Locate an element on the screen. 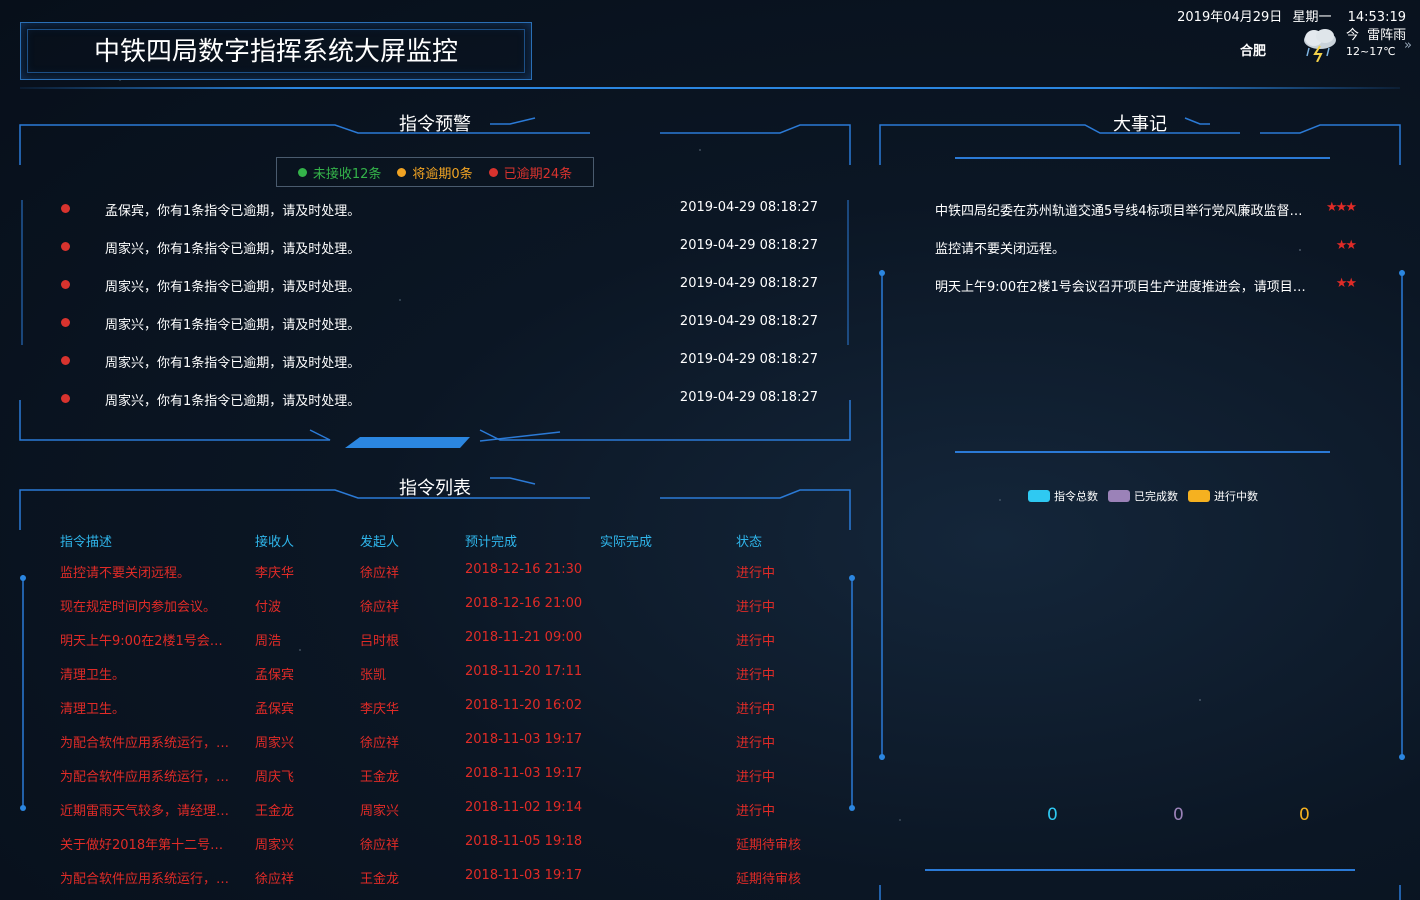 This screenshot has height=900, width=1420. command-panel-title: 指令列表 is located at coordinates (435, 488).